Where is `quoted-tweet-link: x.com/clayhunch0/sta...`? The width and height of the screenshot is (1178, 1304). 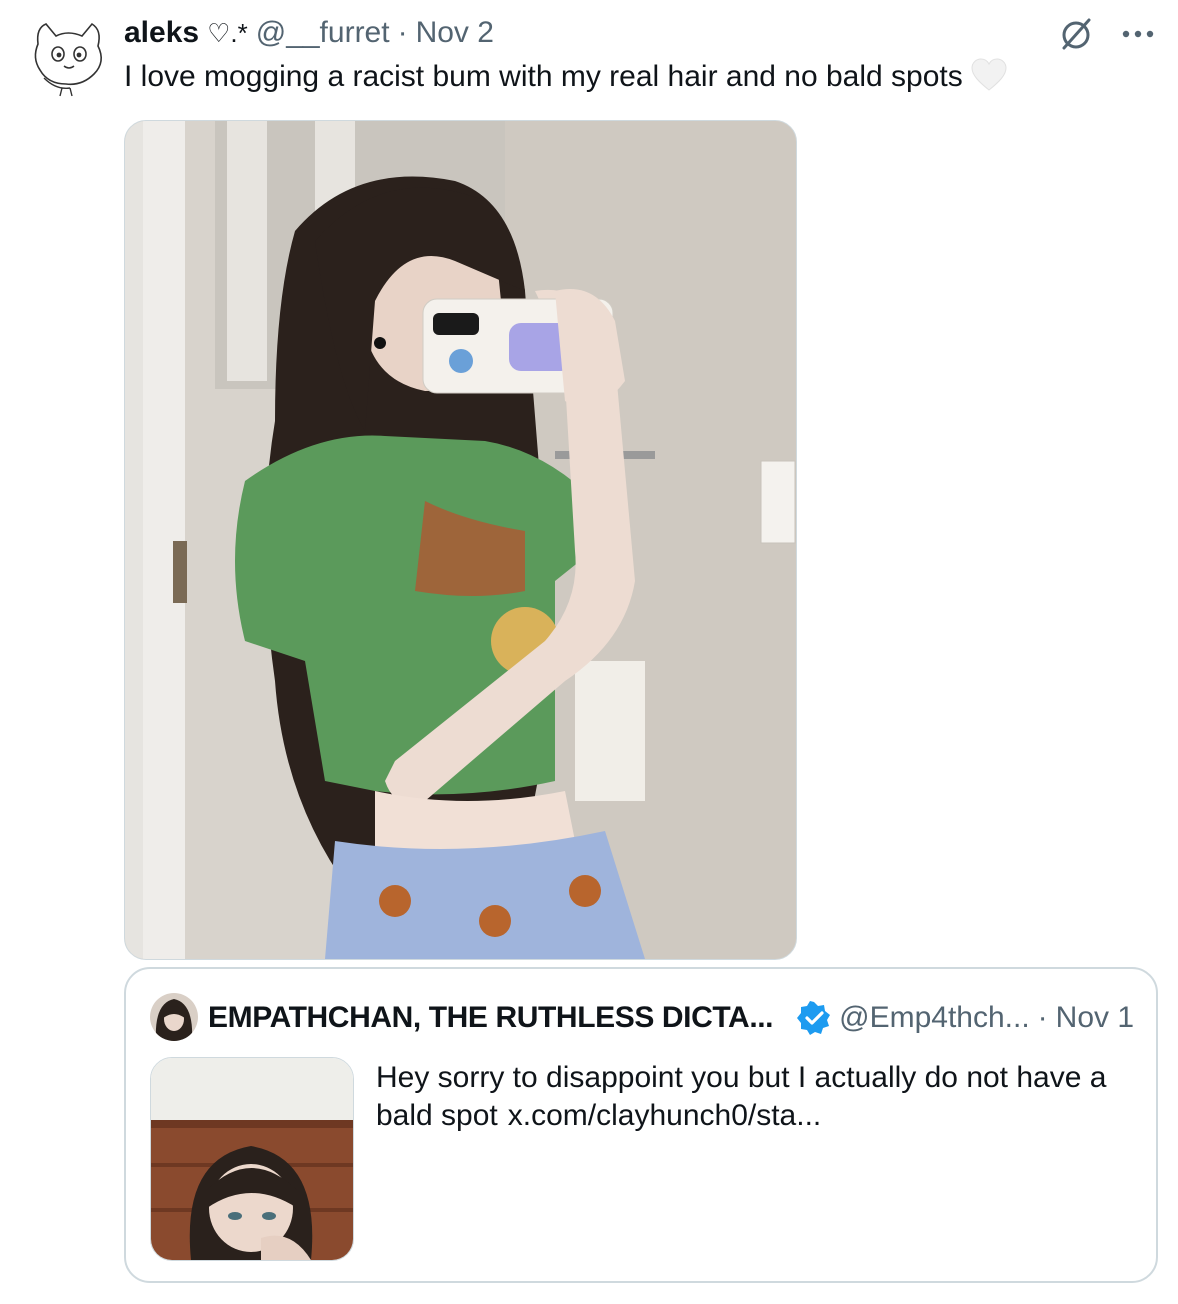 quoted-tweet-link: x.com/clayhunch0/sta... is located at coordinates (664, 1115).